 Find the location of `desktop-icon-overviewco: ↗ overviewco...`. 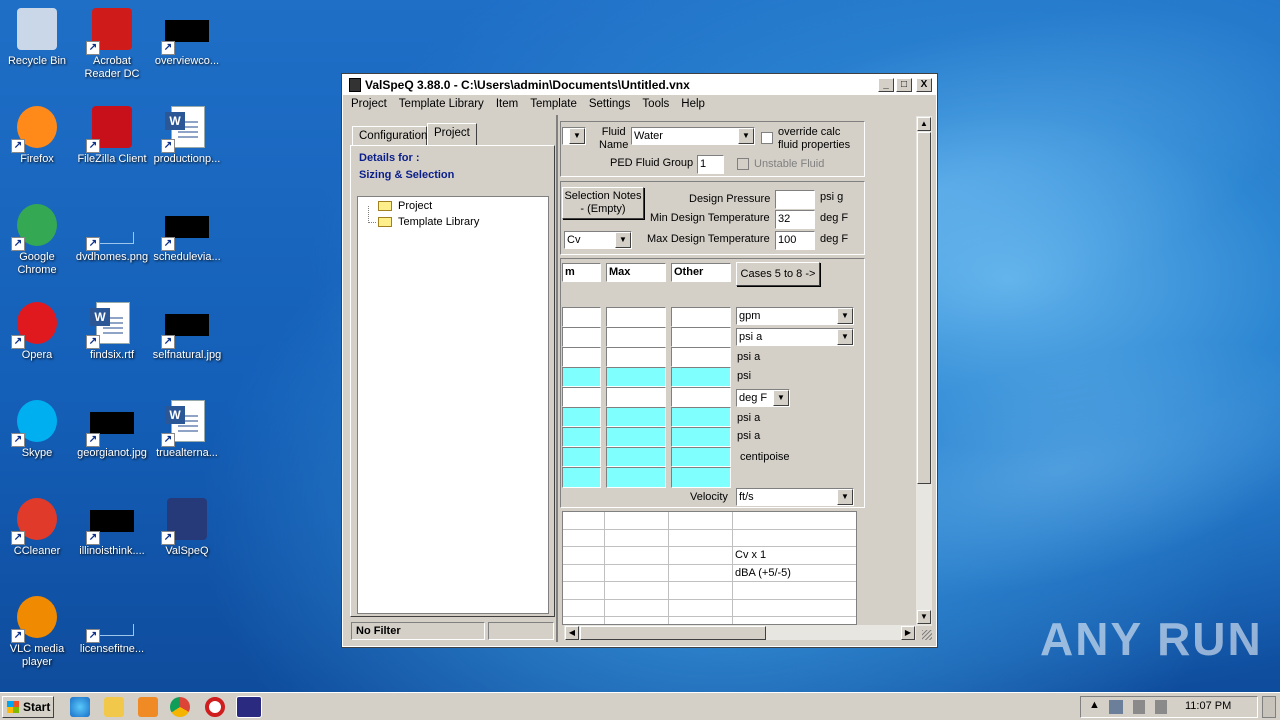

desktop-icon-overviewco: ↗ overviewco... is located at coordinates (187, 38).